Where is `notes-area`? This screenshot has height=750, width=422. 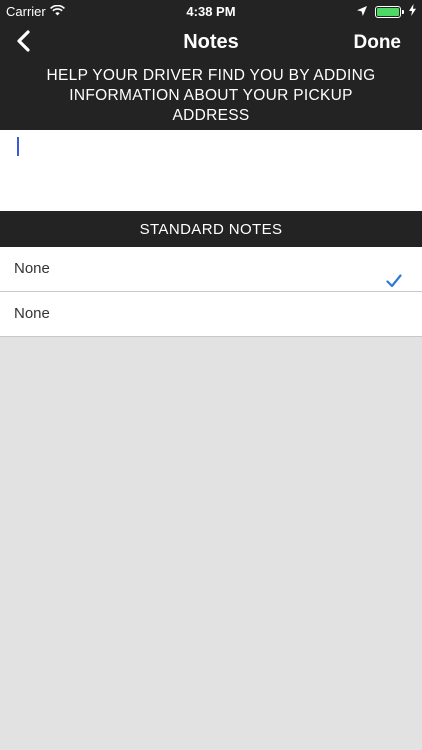 notes-area is located at coordinates (211, 170).